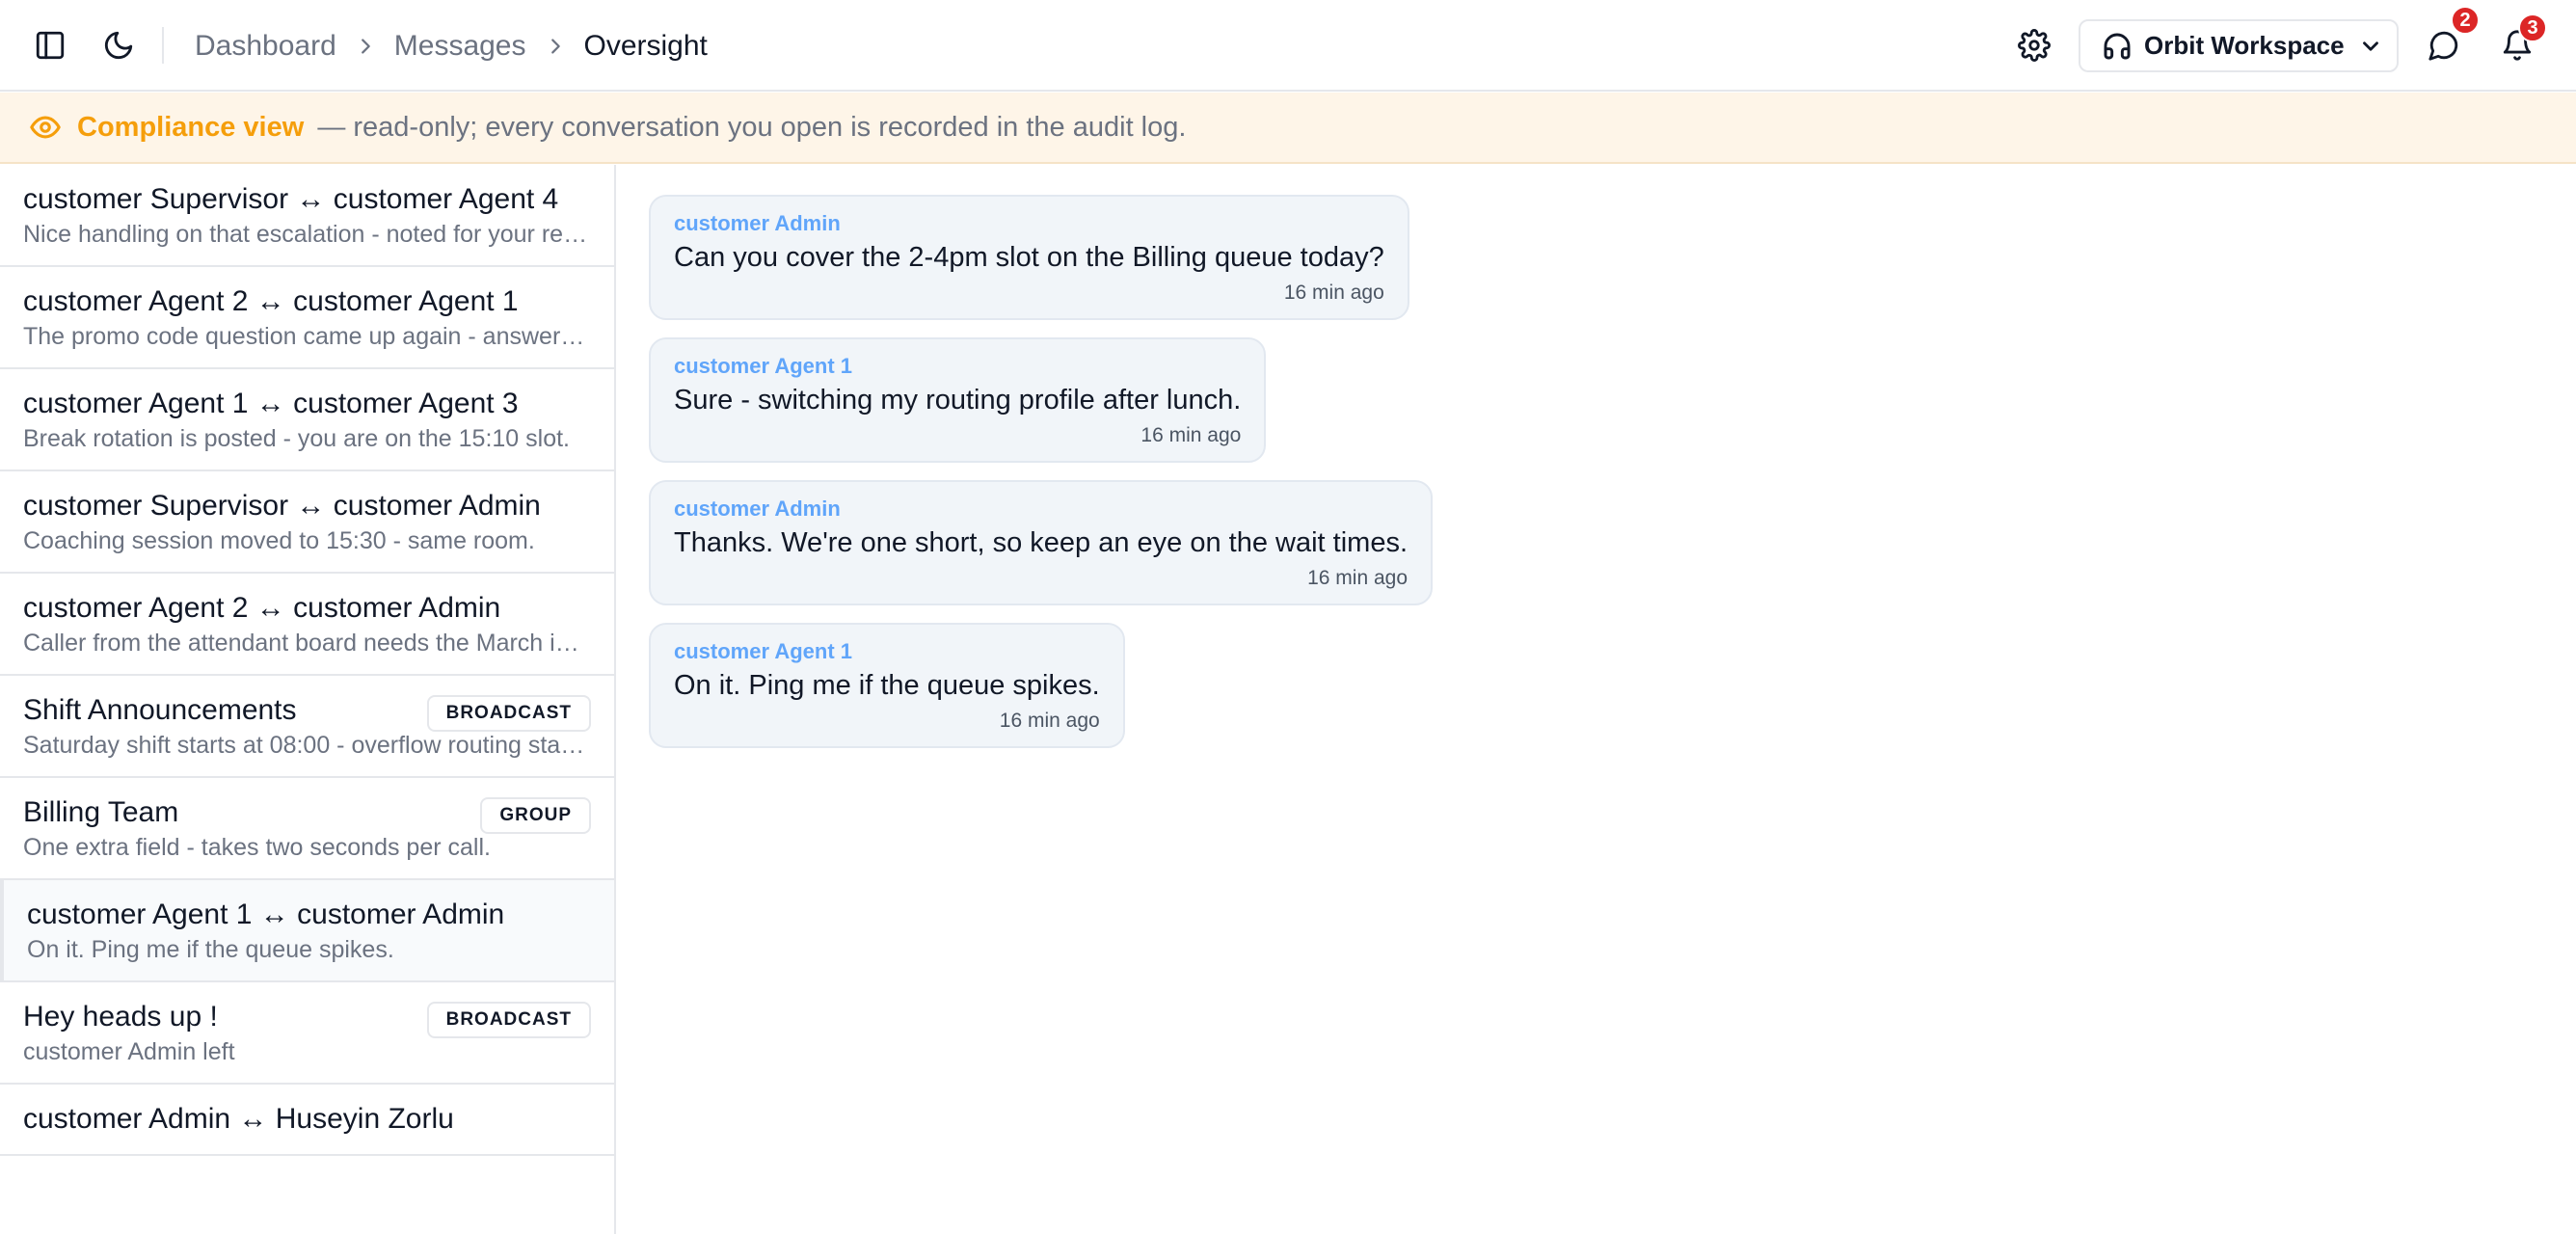 This screenshot has height=1234, width=2576. I want to click on settings-button, so click(2034, 45).